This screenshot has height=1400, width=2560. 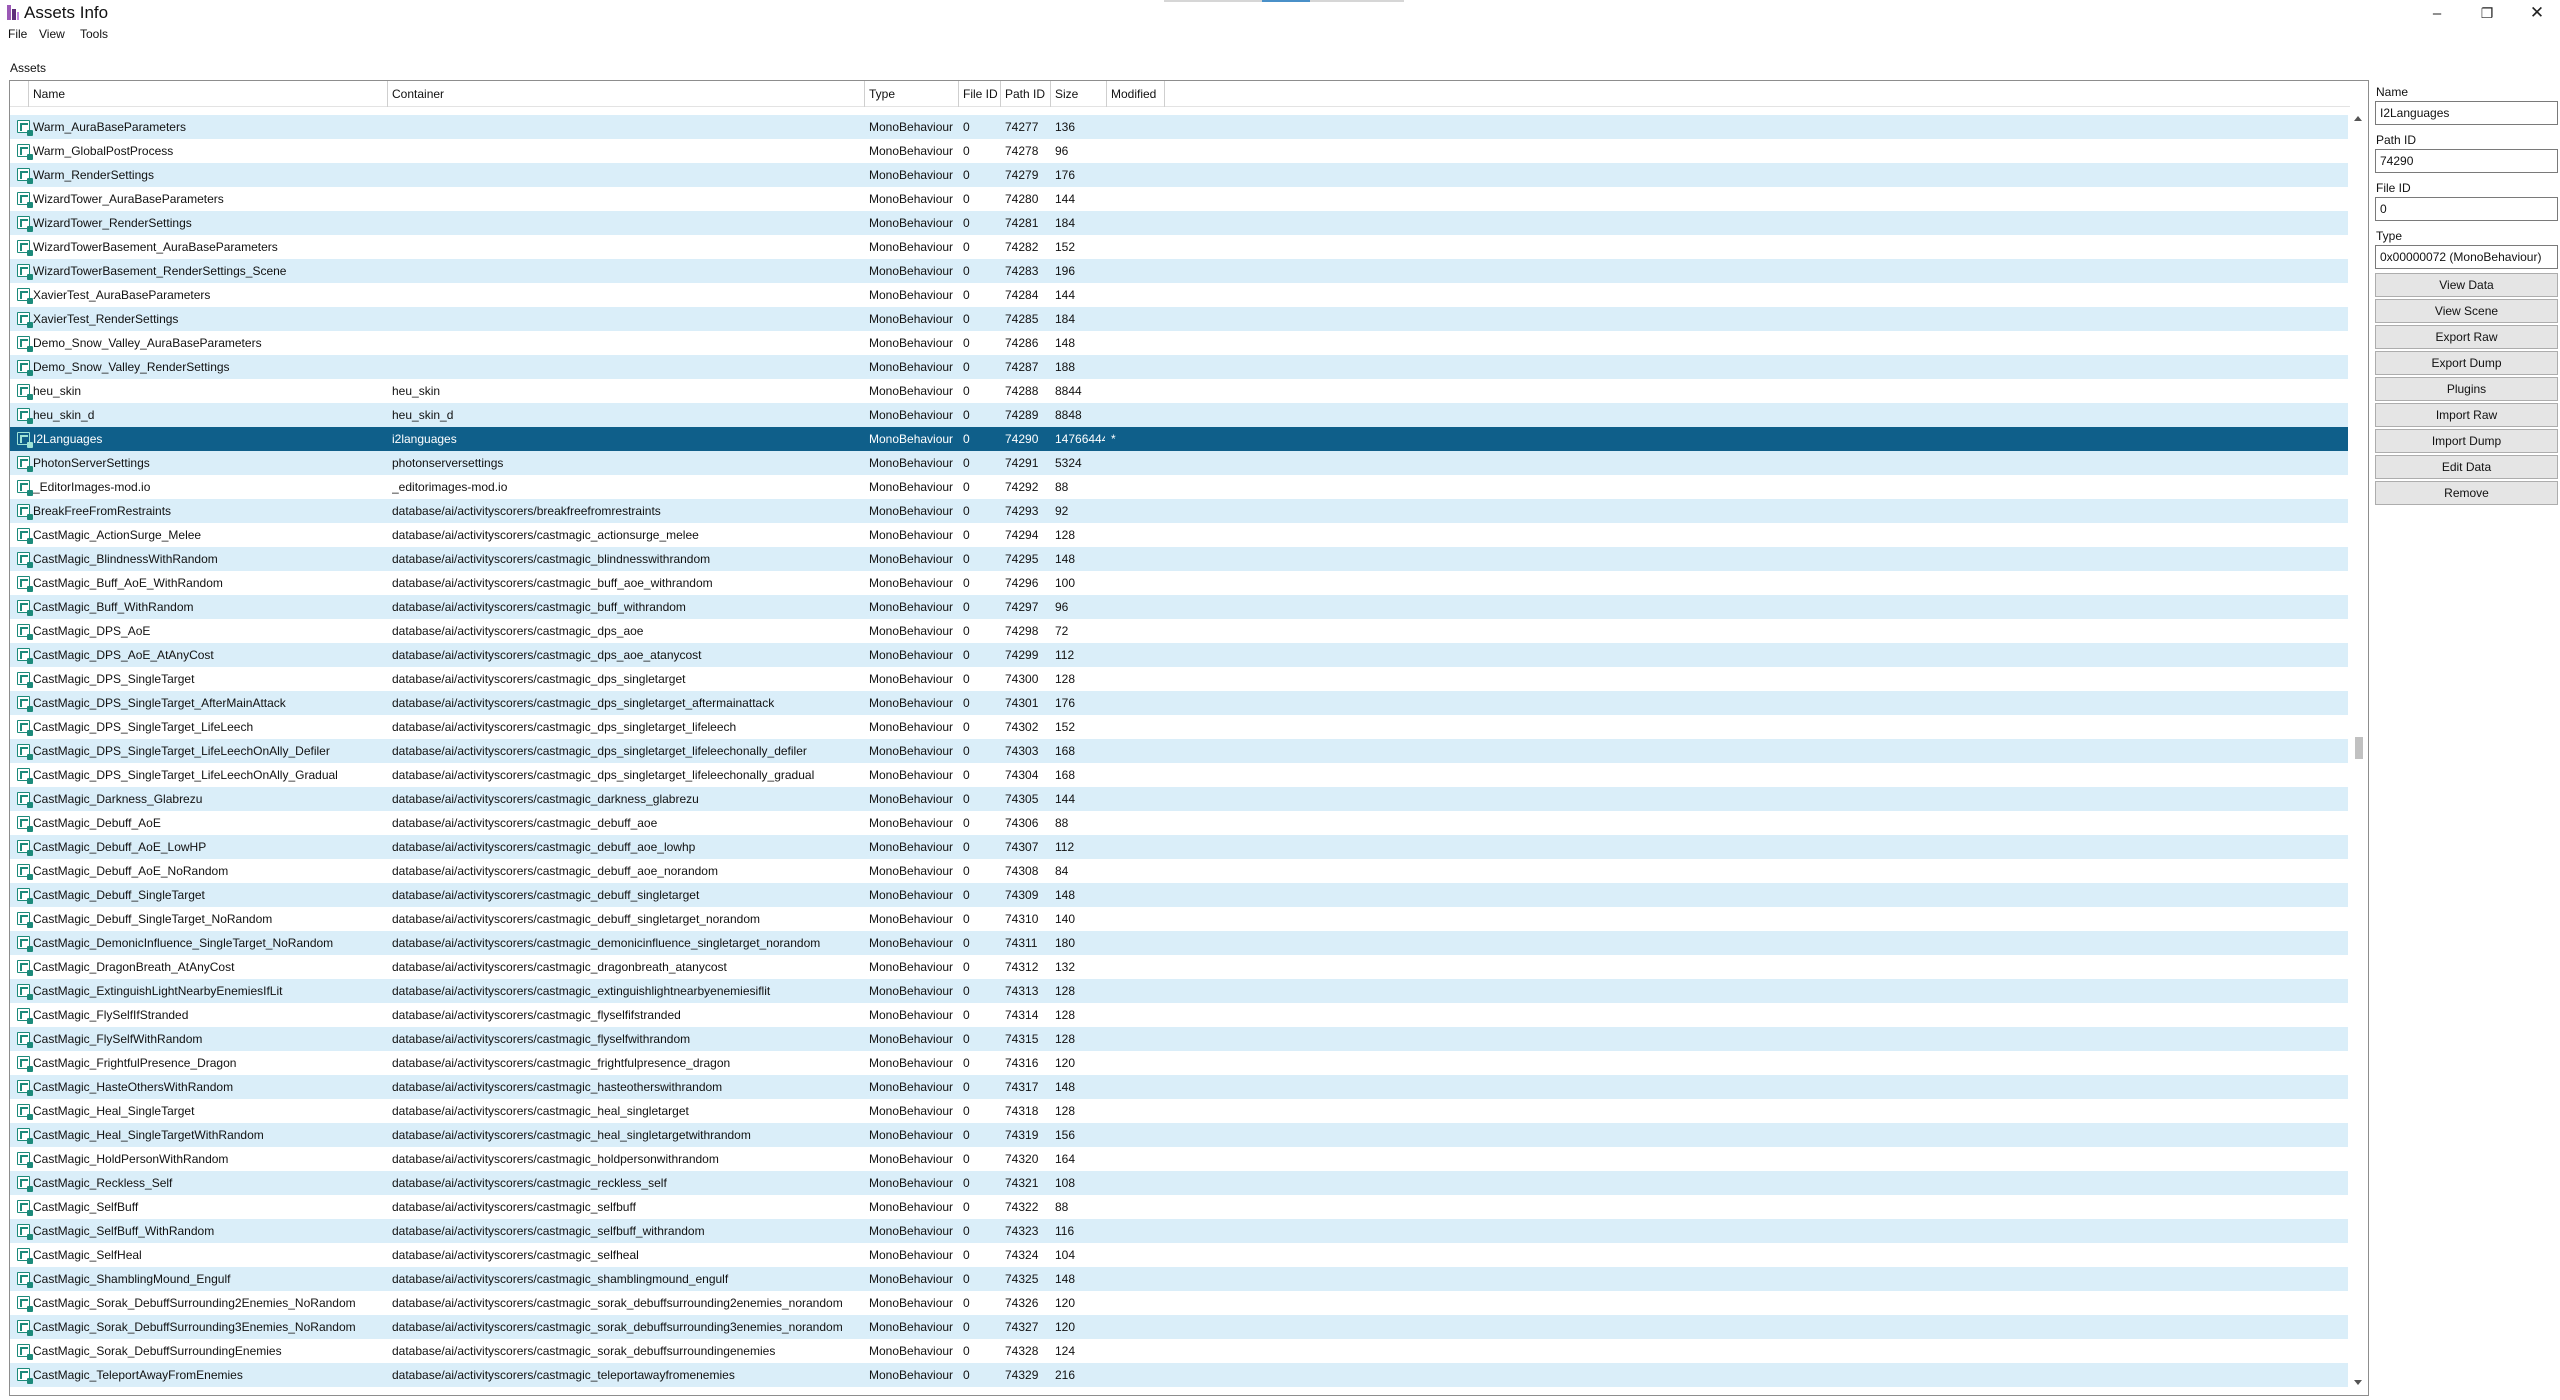 What do you see at coordinates (2466, 415) in the screenshot?
I see `import-raw-button: Import Raw` at bounding box center [2466, 415].